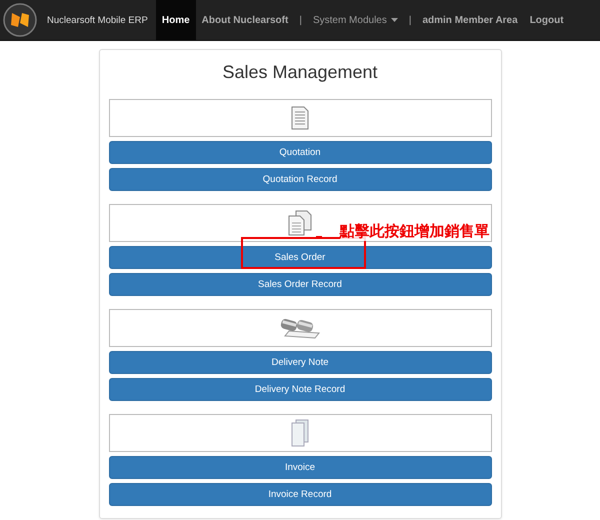 Image resolution: width=600 pixels, height=520 pixels. I want to click on module-button: Invoice Record, so click(300, 494).